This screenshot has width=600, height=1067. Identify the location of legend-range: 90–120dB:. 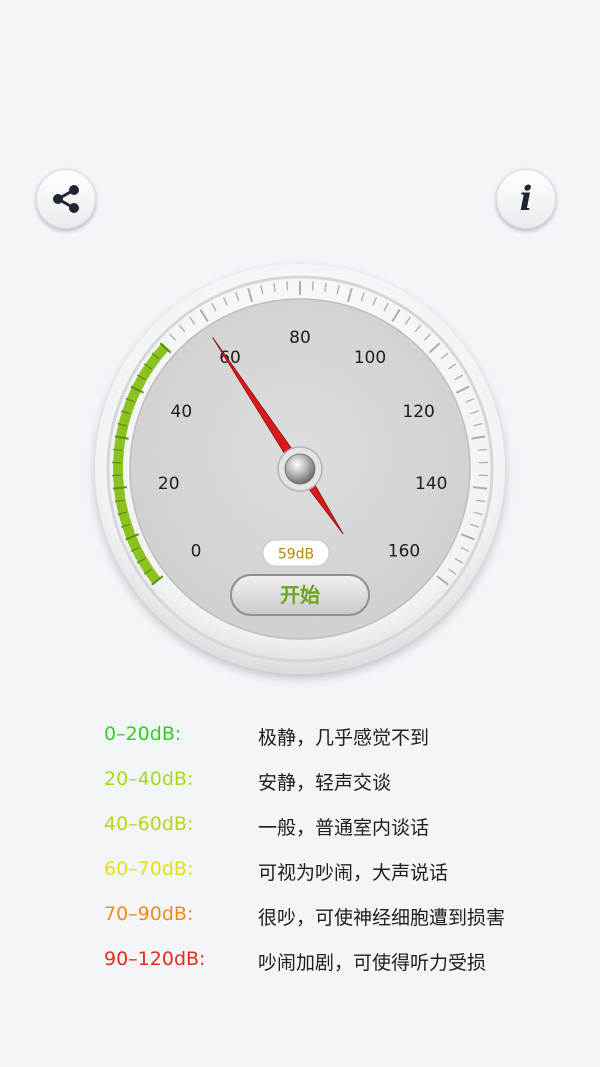
(155, 959).